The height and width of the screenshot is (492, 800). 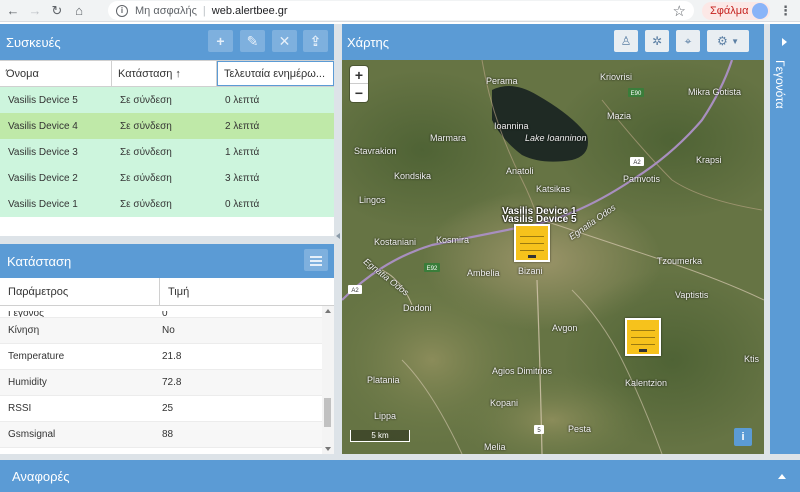 What do you see at coordinates (167, 100) in the screenshot?
I see `table-row: Vasilis Device 5 Σε σύνδεση 0 λεπτά` at bounding box center [167, 100].